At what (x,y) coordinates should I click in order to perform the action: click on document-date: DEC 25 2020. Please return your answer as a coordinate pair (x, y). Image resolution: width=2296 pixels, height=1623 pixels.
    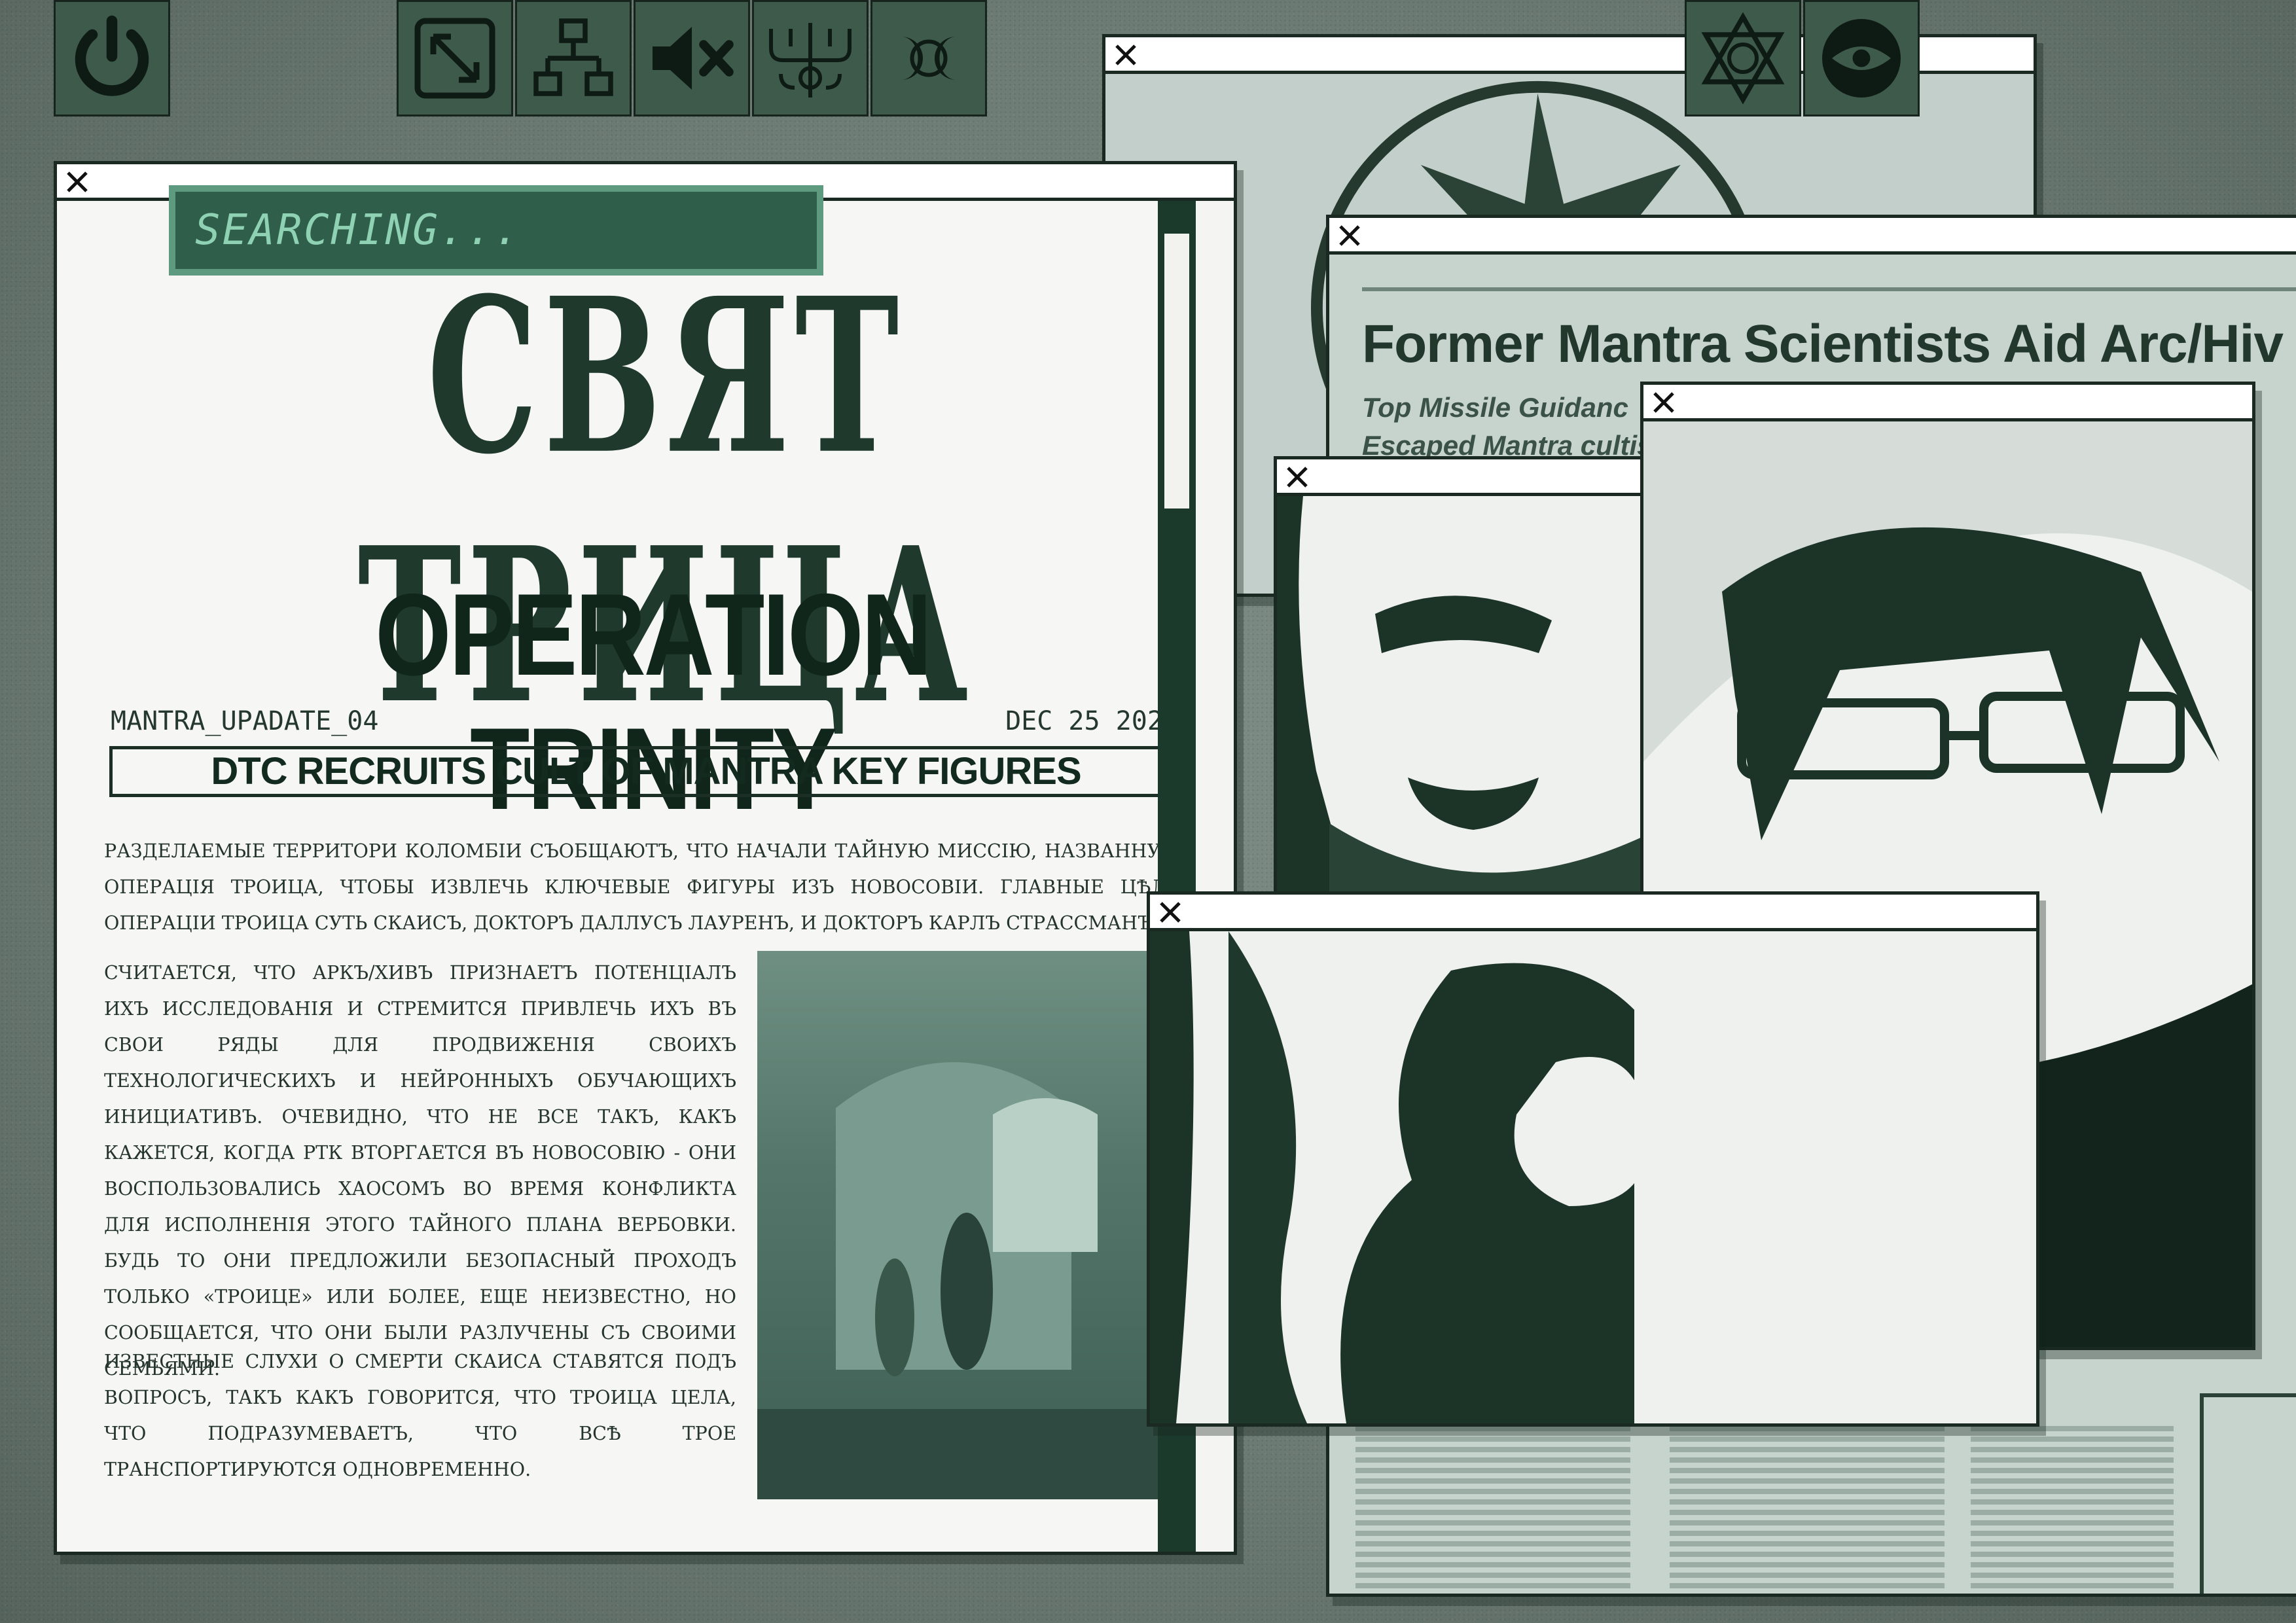
    Looking at the image, I should click on (1092, 721).